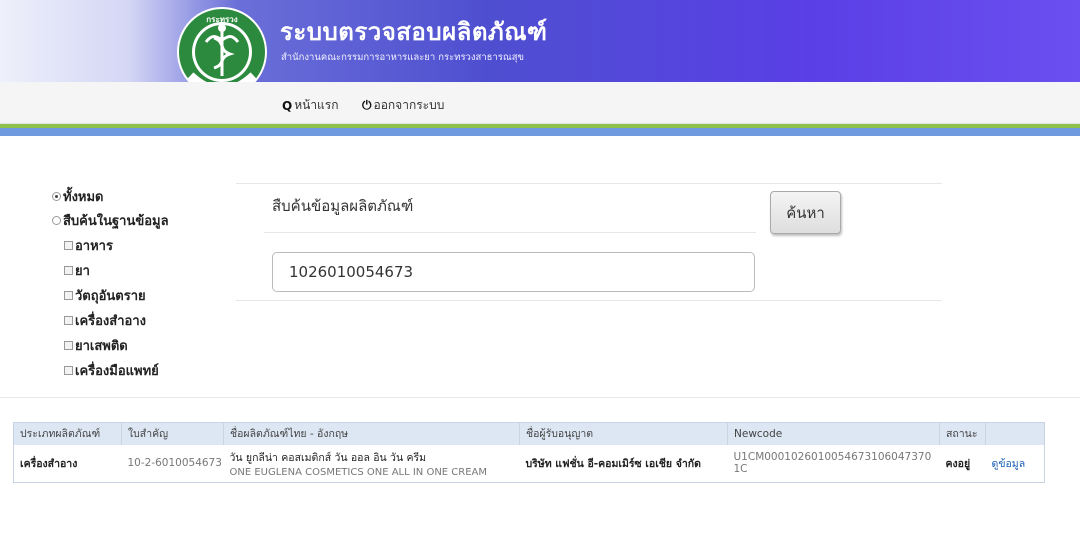  I want to click on category-narcotics-label: ยาเสพติด, so click(101, 346).